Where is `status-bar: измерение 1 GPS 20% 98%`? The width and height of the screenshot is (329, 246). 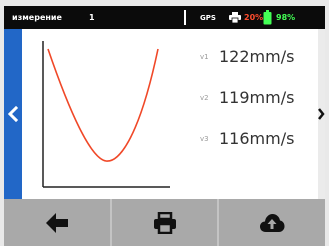
status-bar: измерение 1 GPS 20% 98% is located at coordinates (164, 17).